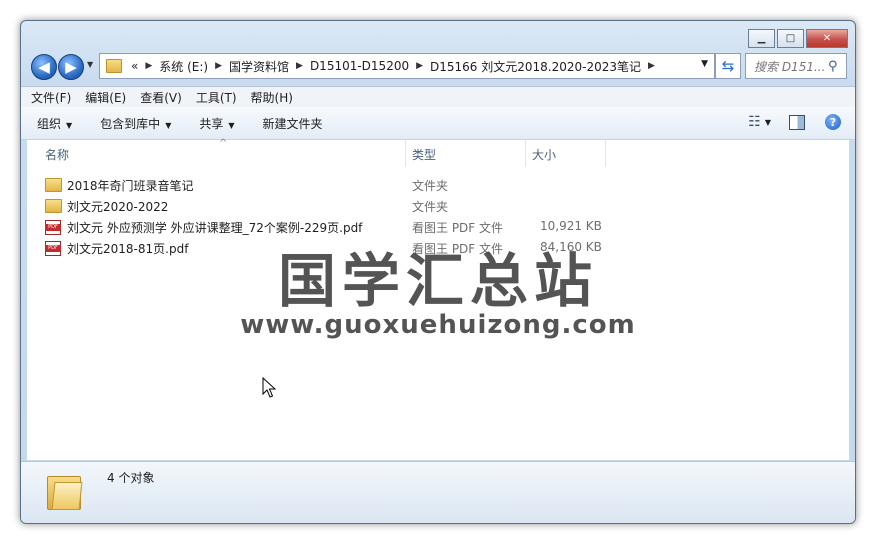  What do you see at coordinates (90, 64) in the screenshot?
I see `recent-pages-dropdown-icon: ▼` at bounding box center [90, 64].